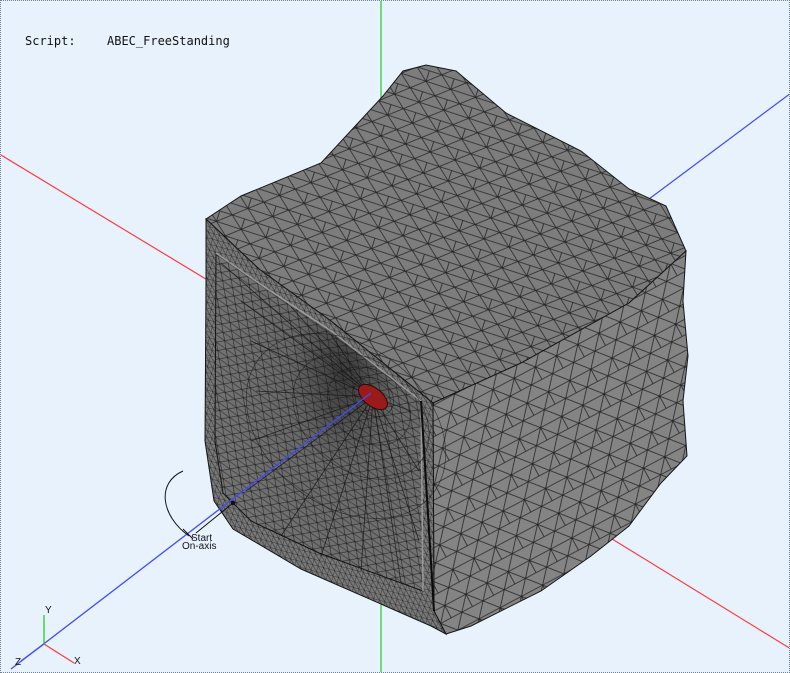 The image size is (790, 673). What do you see at coordinates (168, 41) in the screenshot?
I see `script-name: ABEC_FreeStanding` at bounding box center [168, 41].